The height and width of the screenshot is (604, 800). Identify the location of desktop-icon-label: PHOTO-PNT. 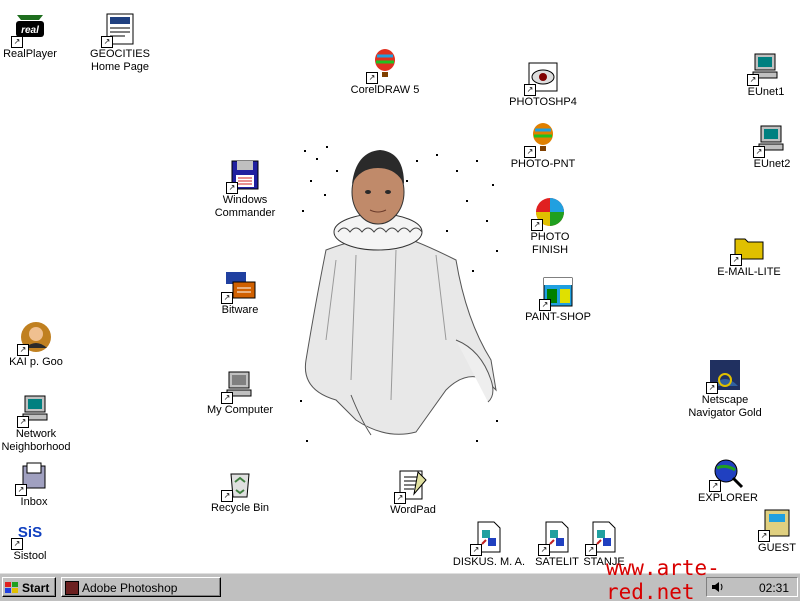
(543, 164).